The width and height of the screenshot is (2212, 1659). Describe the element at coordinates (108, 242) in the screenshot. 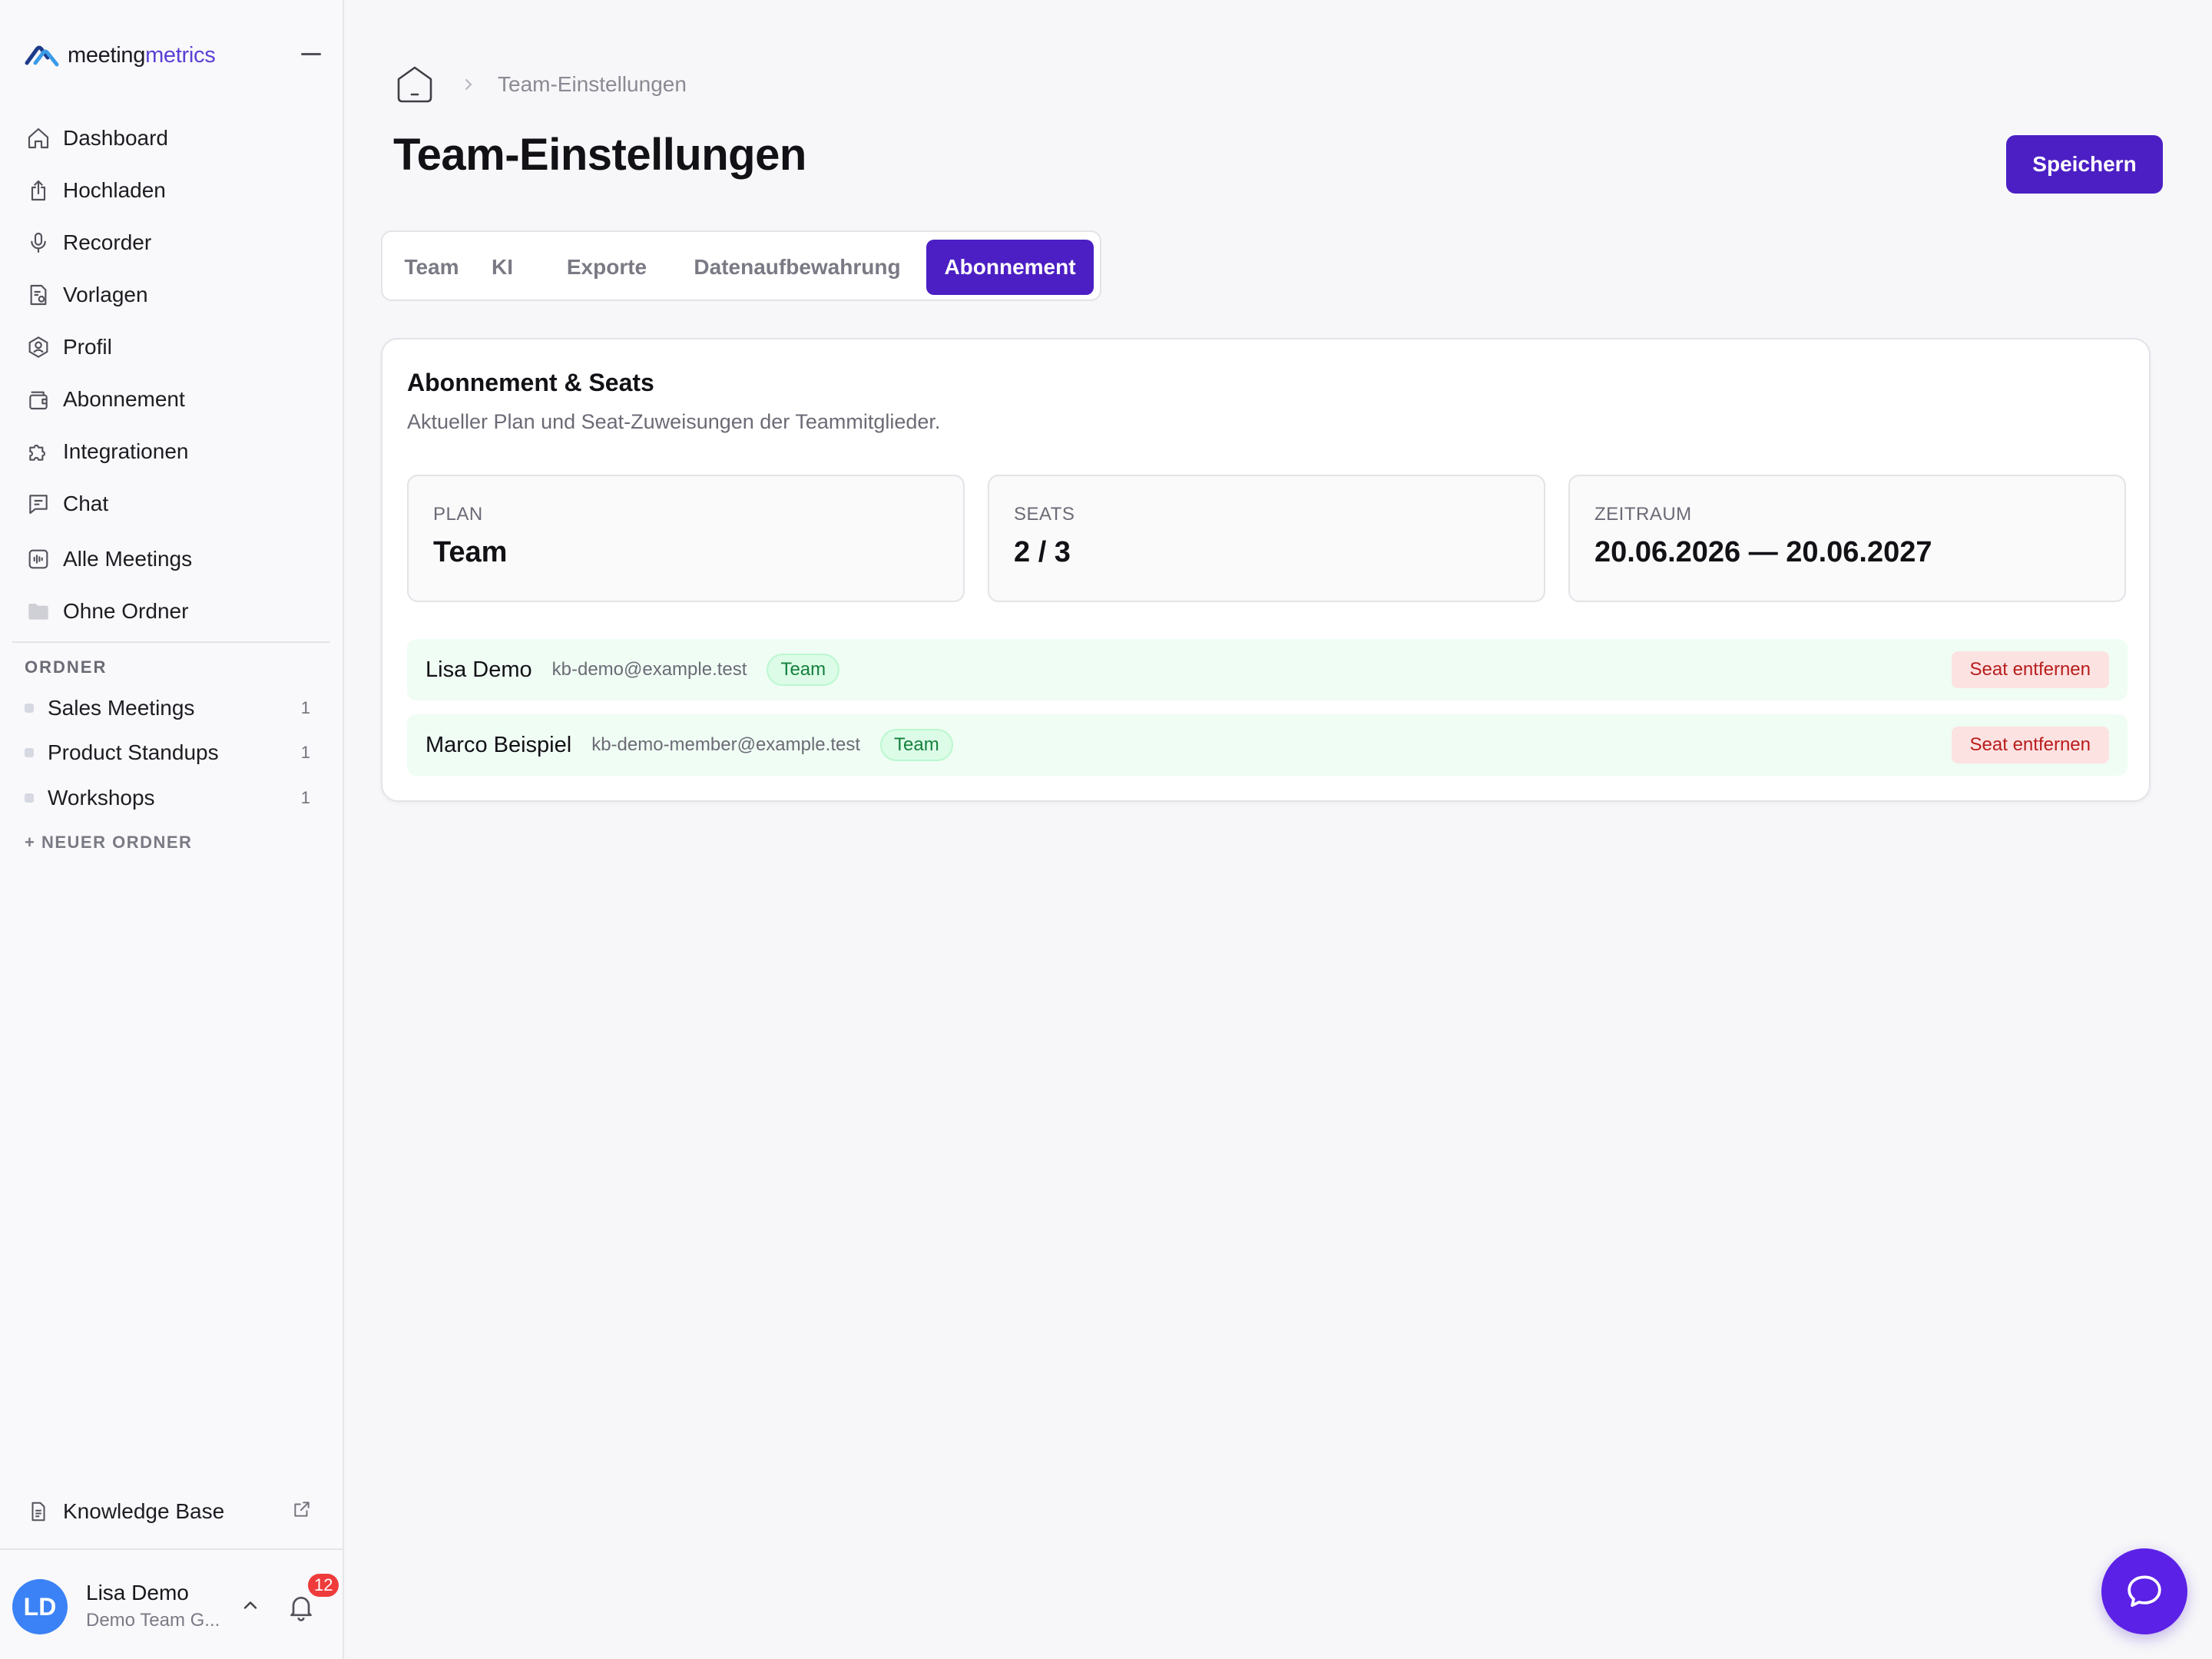

I see `sidebar-item-label: Recorder` at that location.